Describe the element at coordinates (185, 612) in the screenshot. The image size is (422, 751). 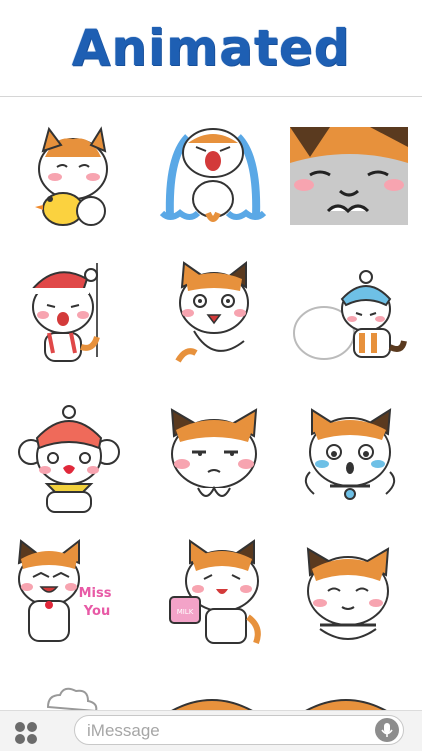
I see `milk-mug-label: MILK` at that location.